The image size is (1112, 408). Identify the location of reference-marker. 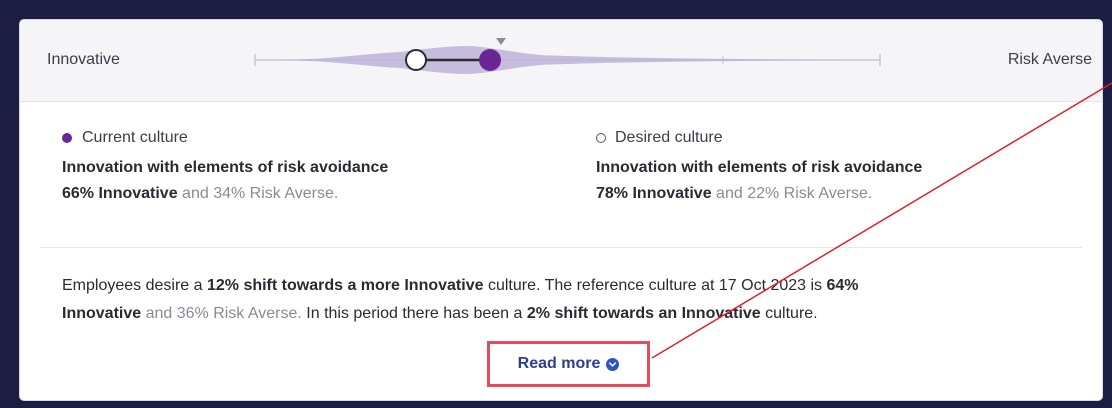
(501, 41).